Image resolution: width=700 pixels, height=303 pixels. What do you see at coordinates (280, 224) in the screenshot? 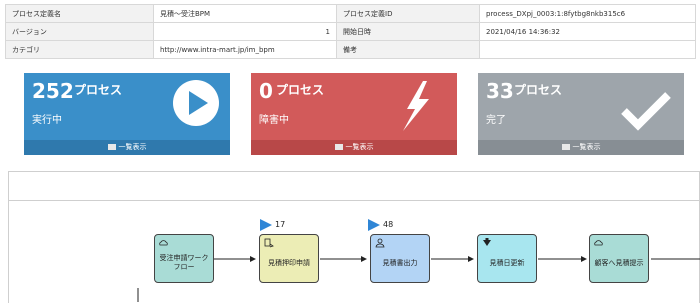
I see `token-count: 17` at bounding box center [280, 224].